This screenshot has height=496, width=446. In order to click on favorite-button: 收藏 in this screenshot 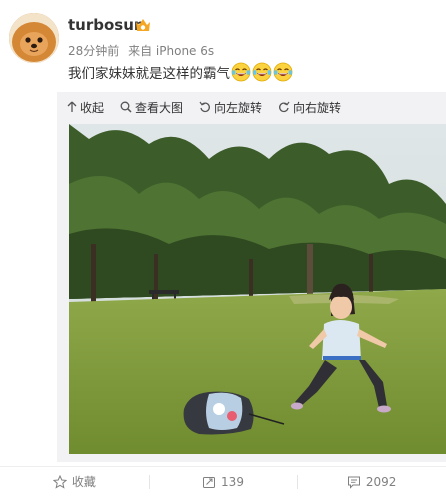, I will do `click(74, 481)`.